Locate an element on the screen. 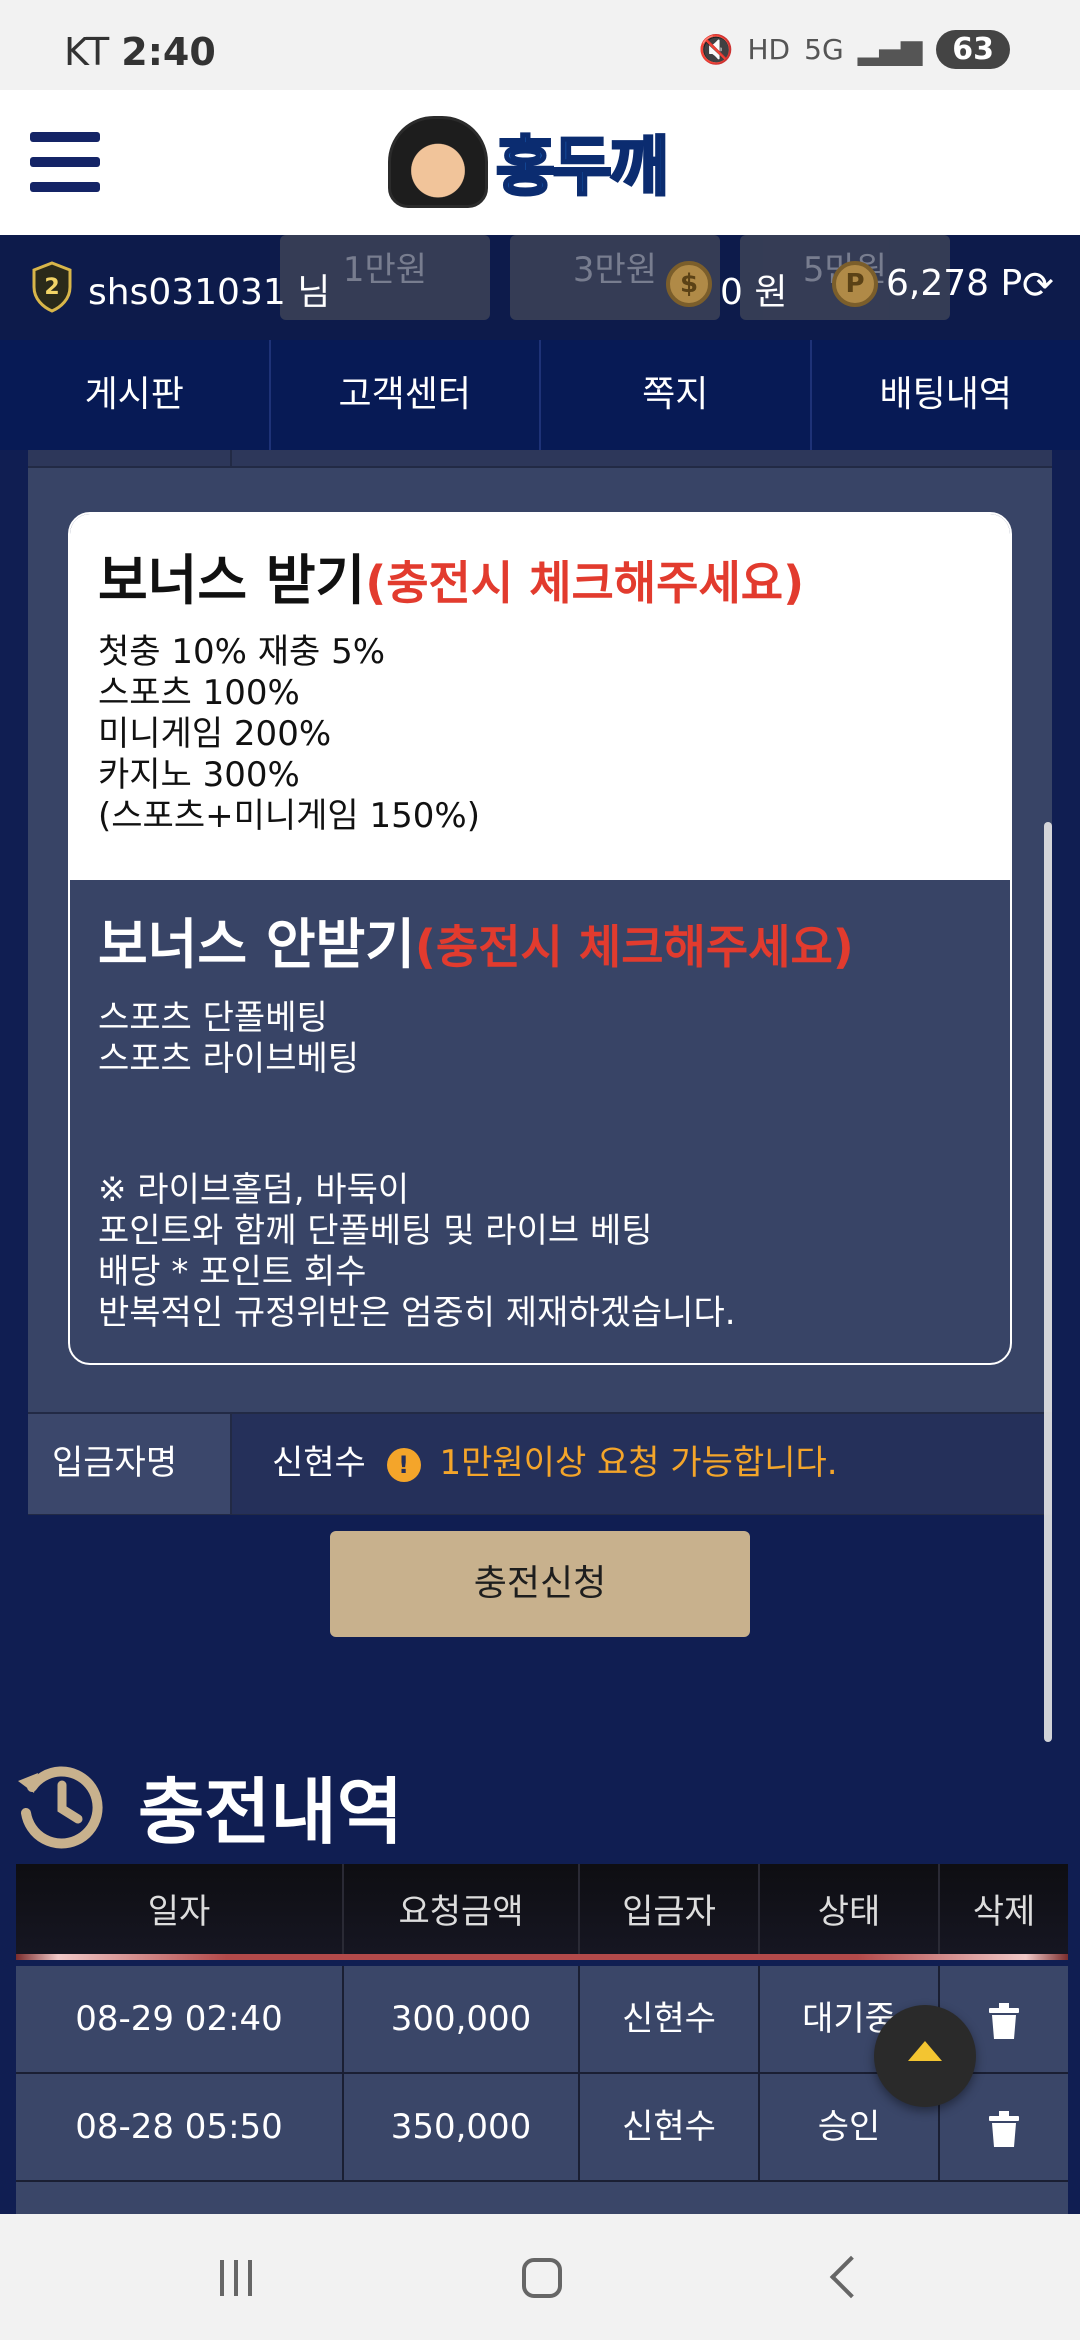  system-nav-bar is located at coordinates (540, 2277).